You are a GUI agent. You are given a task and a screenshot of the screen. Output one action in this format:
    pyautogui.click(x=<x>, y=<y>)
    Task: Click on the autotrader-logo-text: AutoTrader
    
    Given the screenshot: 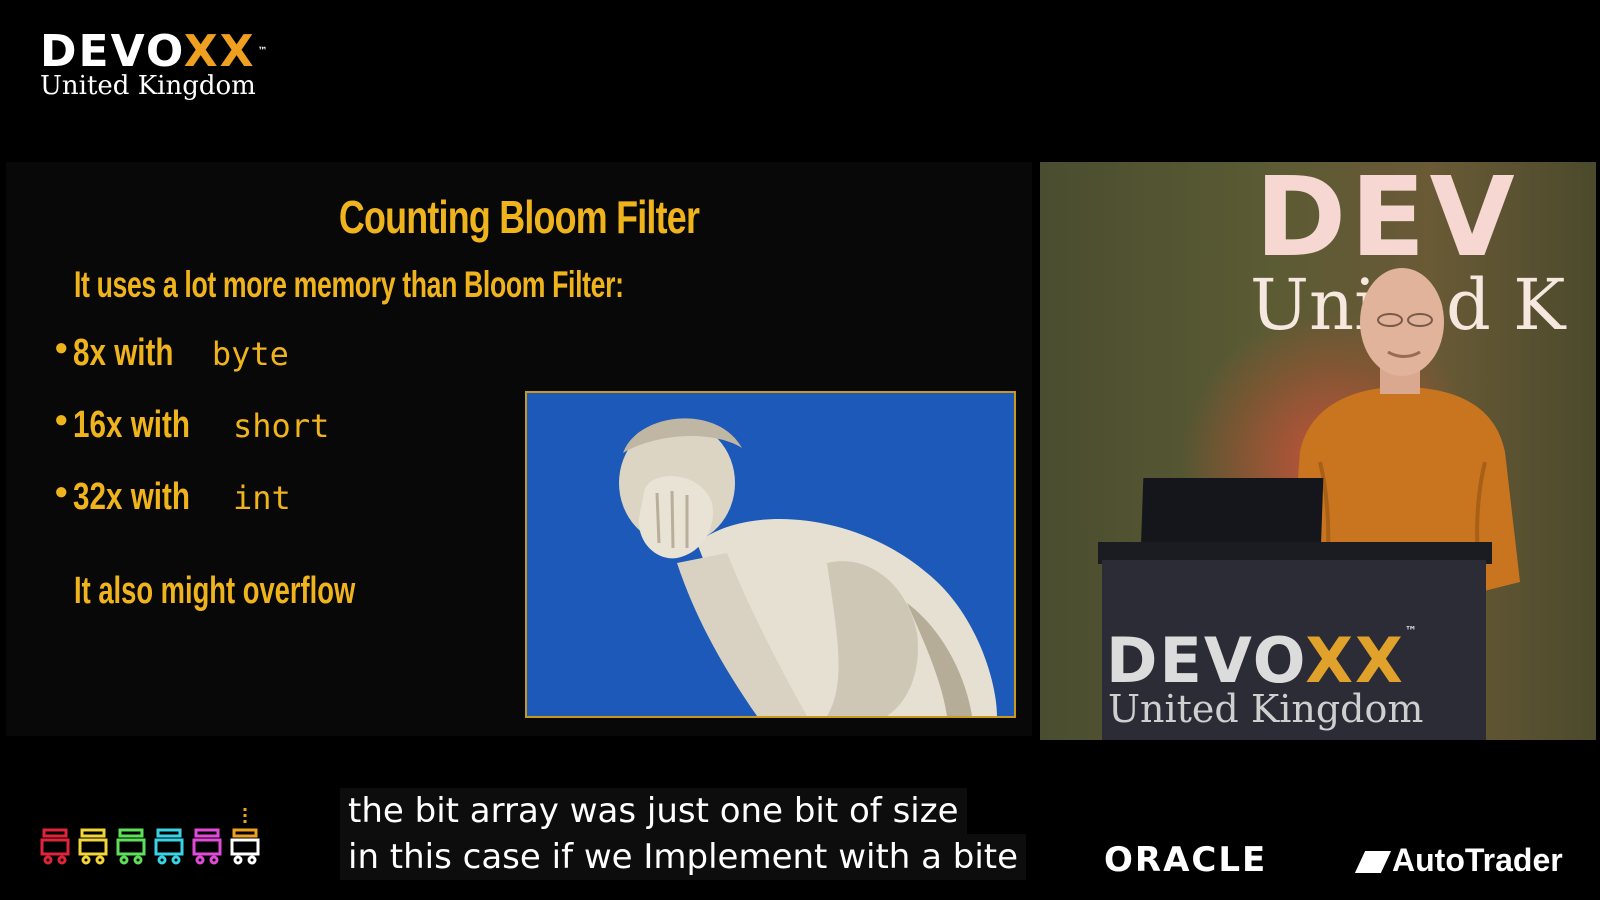 What is the action you would take?
    pyautogui.click(x=1477, y=860)
    